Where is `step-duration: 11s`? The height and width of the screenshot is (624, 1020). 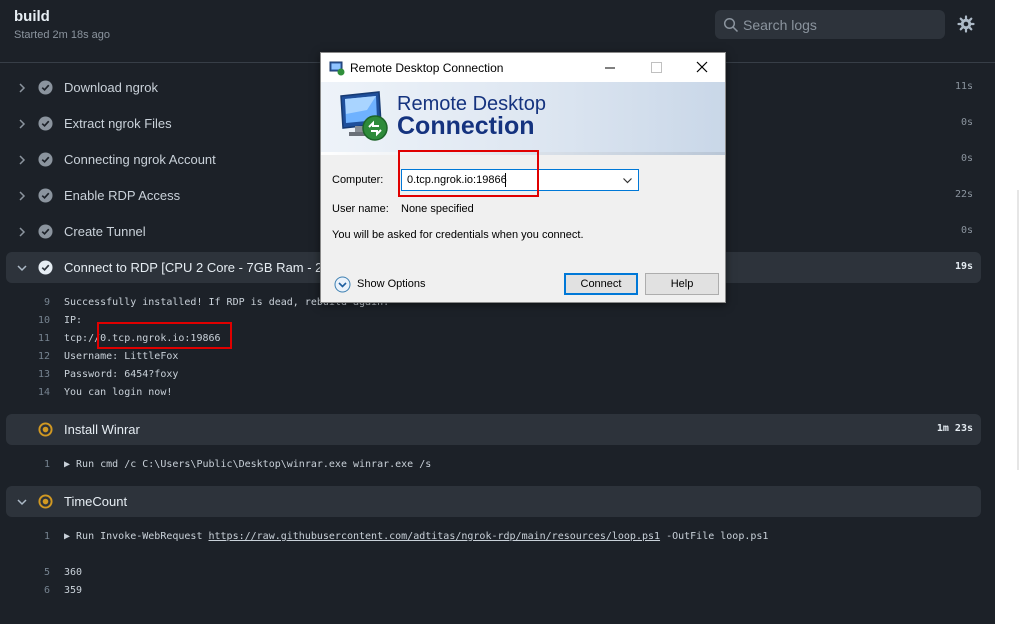
step-duration: 11s is located at coordinates (963, 86).